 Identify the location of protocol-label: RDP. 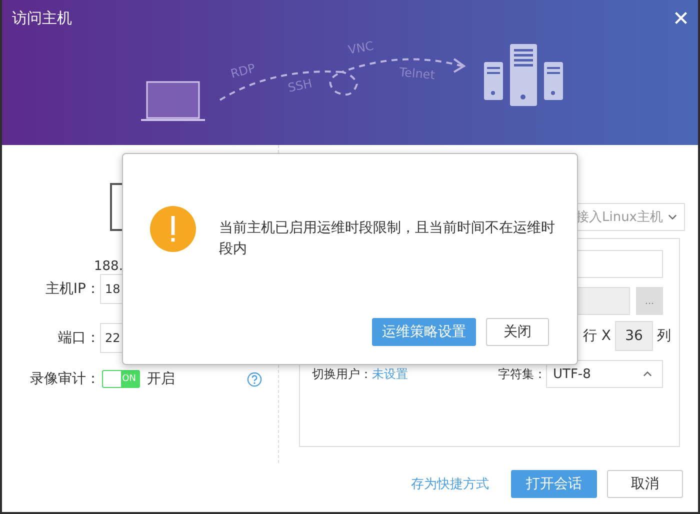
(243, 70).